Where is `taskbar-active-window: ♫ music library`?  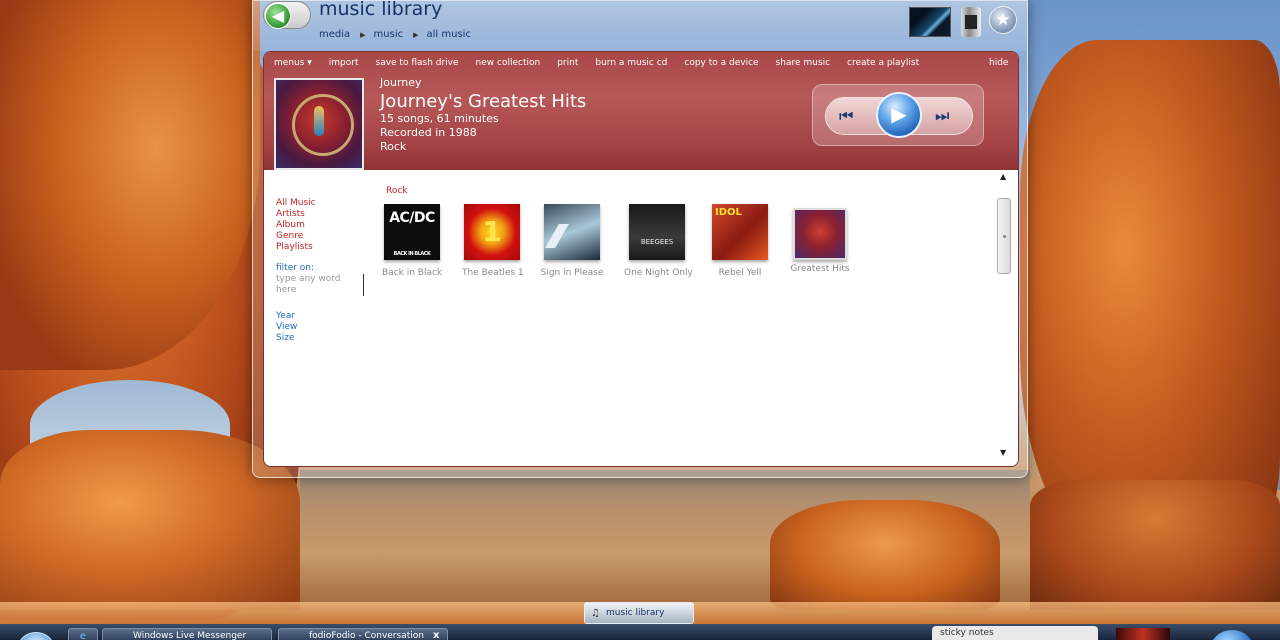 taskbar-active-window: ♫ music library is located at coordinates (639, 613).